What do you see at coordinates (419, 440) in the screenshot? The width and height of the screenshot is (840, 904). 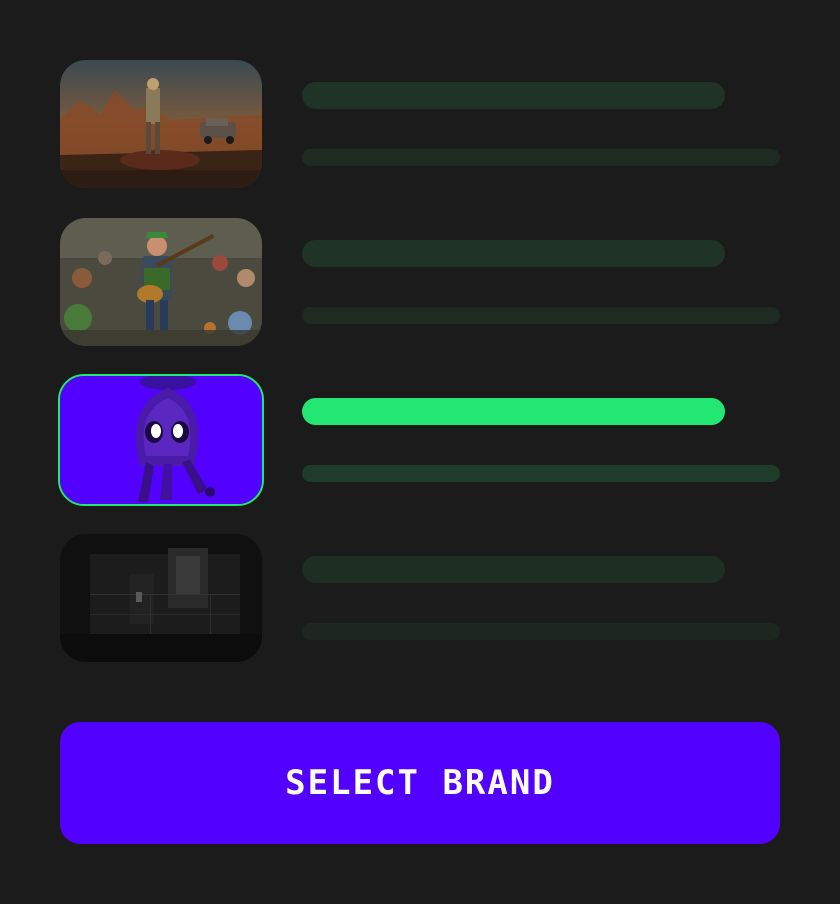 I see `brand-option-3-selected` at bounding box center [419, 440].